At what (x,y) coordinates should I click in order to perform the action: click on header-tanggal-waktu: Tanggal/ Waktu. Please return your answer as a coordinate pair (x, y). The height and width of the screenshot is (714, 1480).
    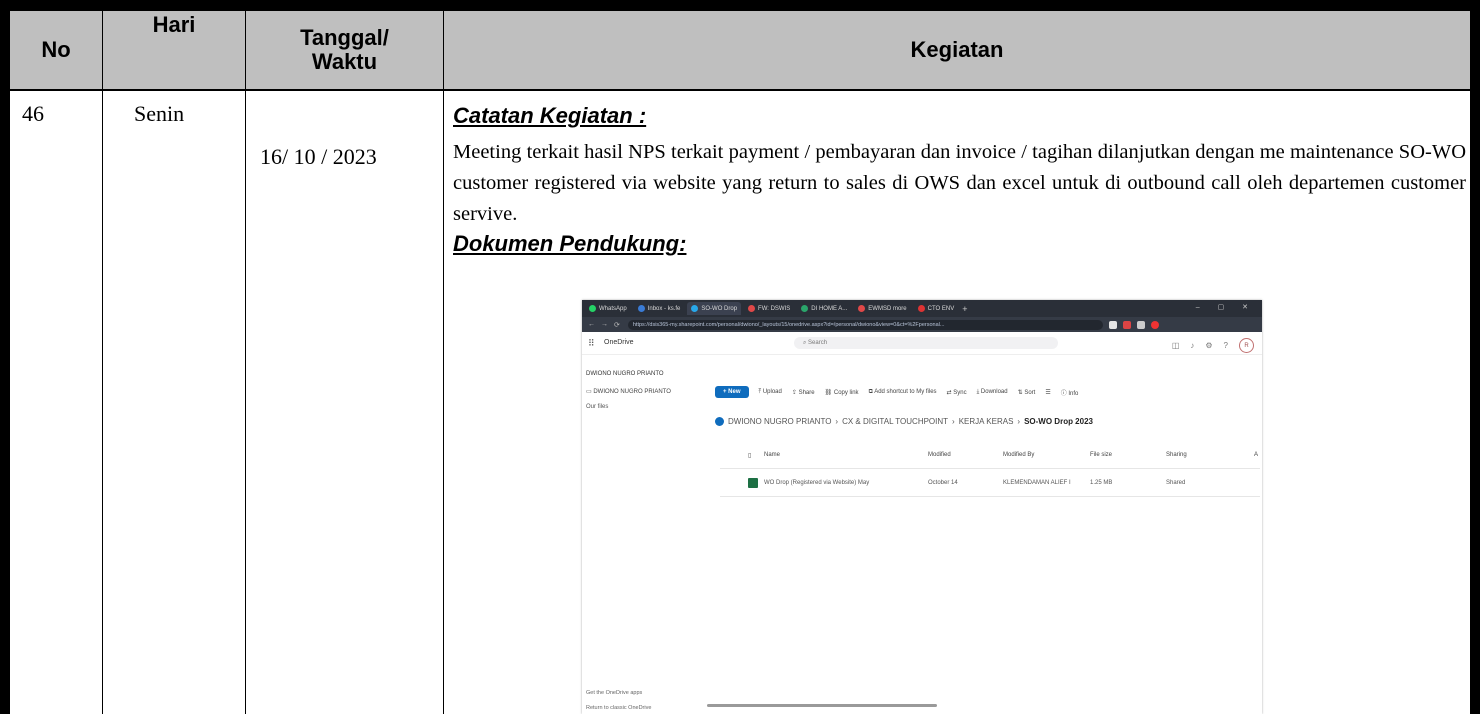
    Looking at the image, I should click on (344, 49).